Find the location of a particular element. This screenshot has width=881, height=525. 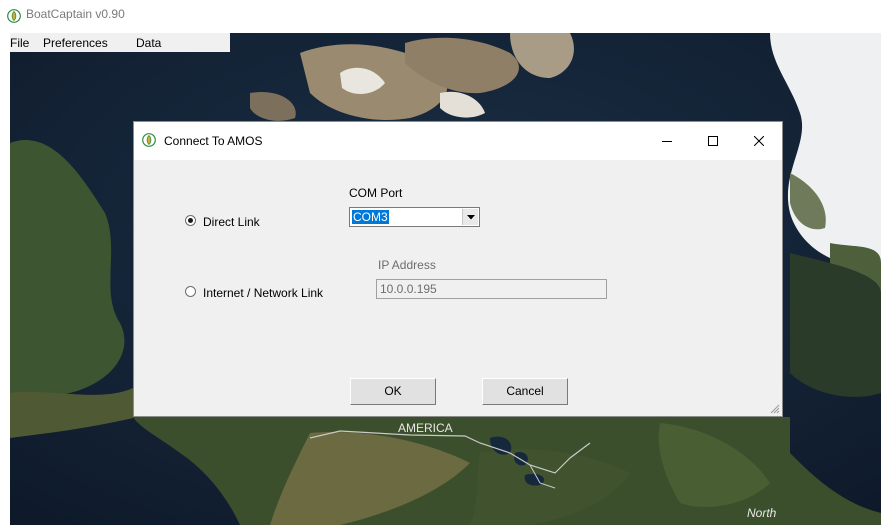

map-label-north: North is located at coordinates (762, 513).